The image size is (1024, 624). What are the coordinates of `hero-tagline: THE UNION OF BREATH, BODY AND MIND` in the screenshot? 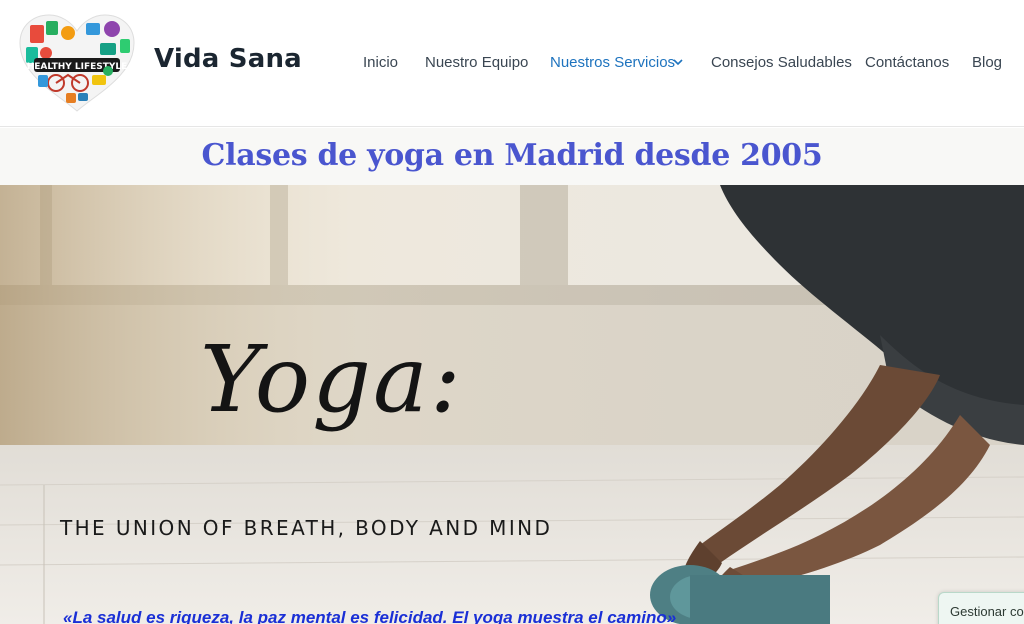 It's located at (306, 528).